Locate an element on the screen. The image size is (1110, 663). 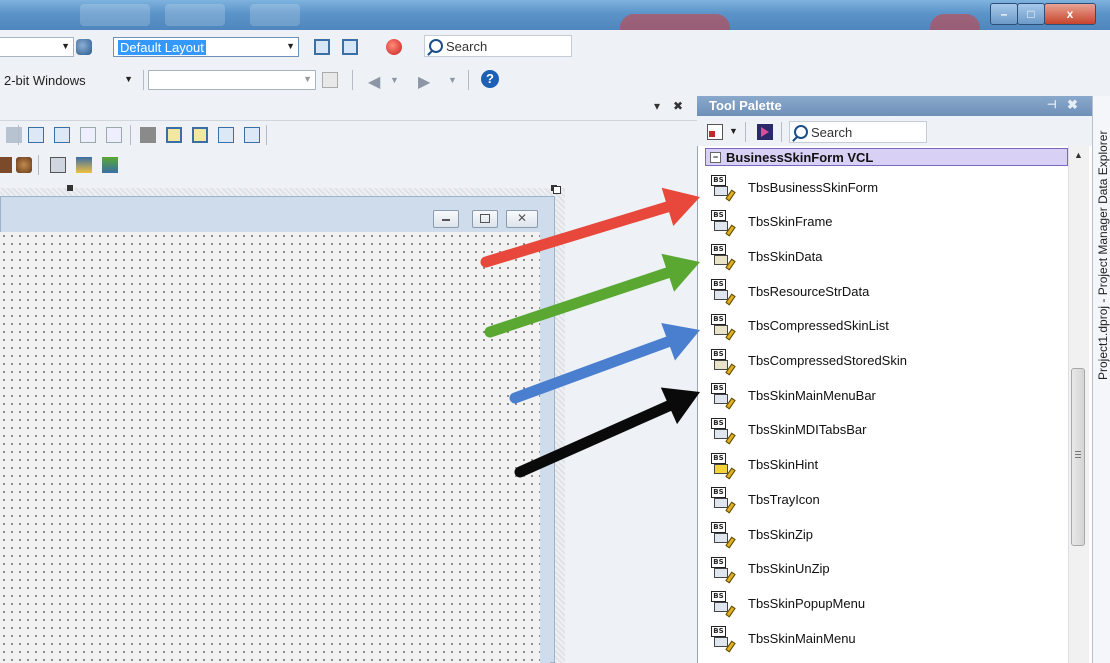
back-arrow-icon: ◀ is located at coordinates (374, 82).